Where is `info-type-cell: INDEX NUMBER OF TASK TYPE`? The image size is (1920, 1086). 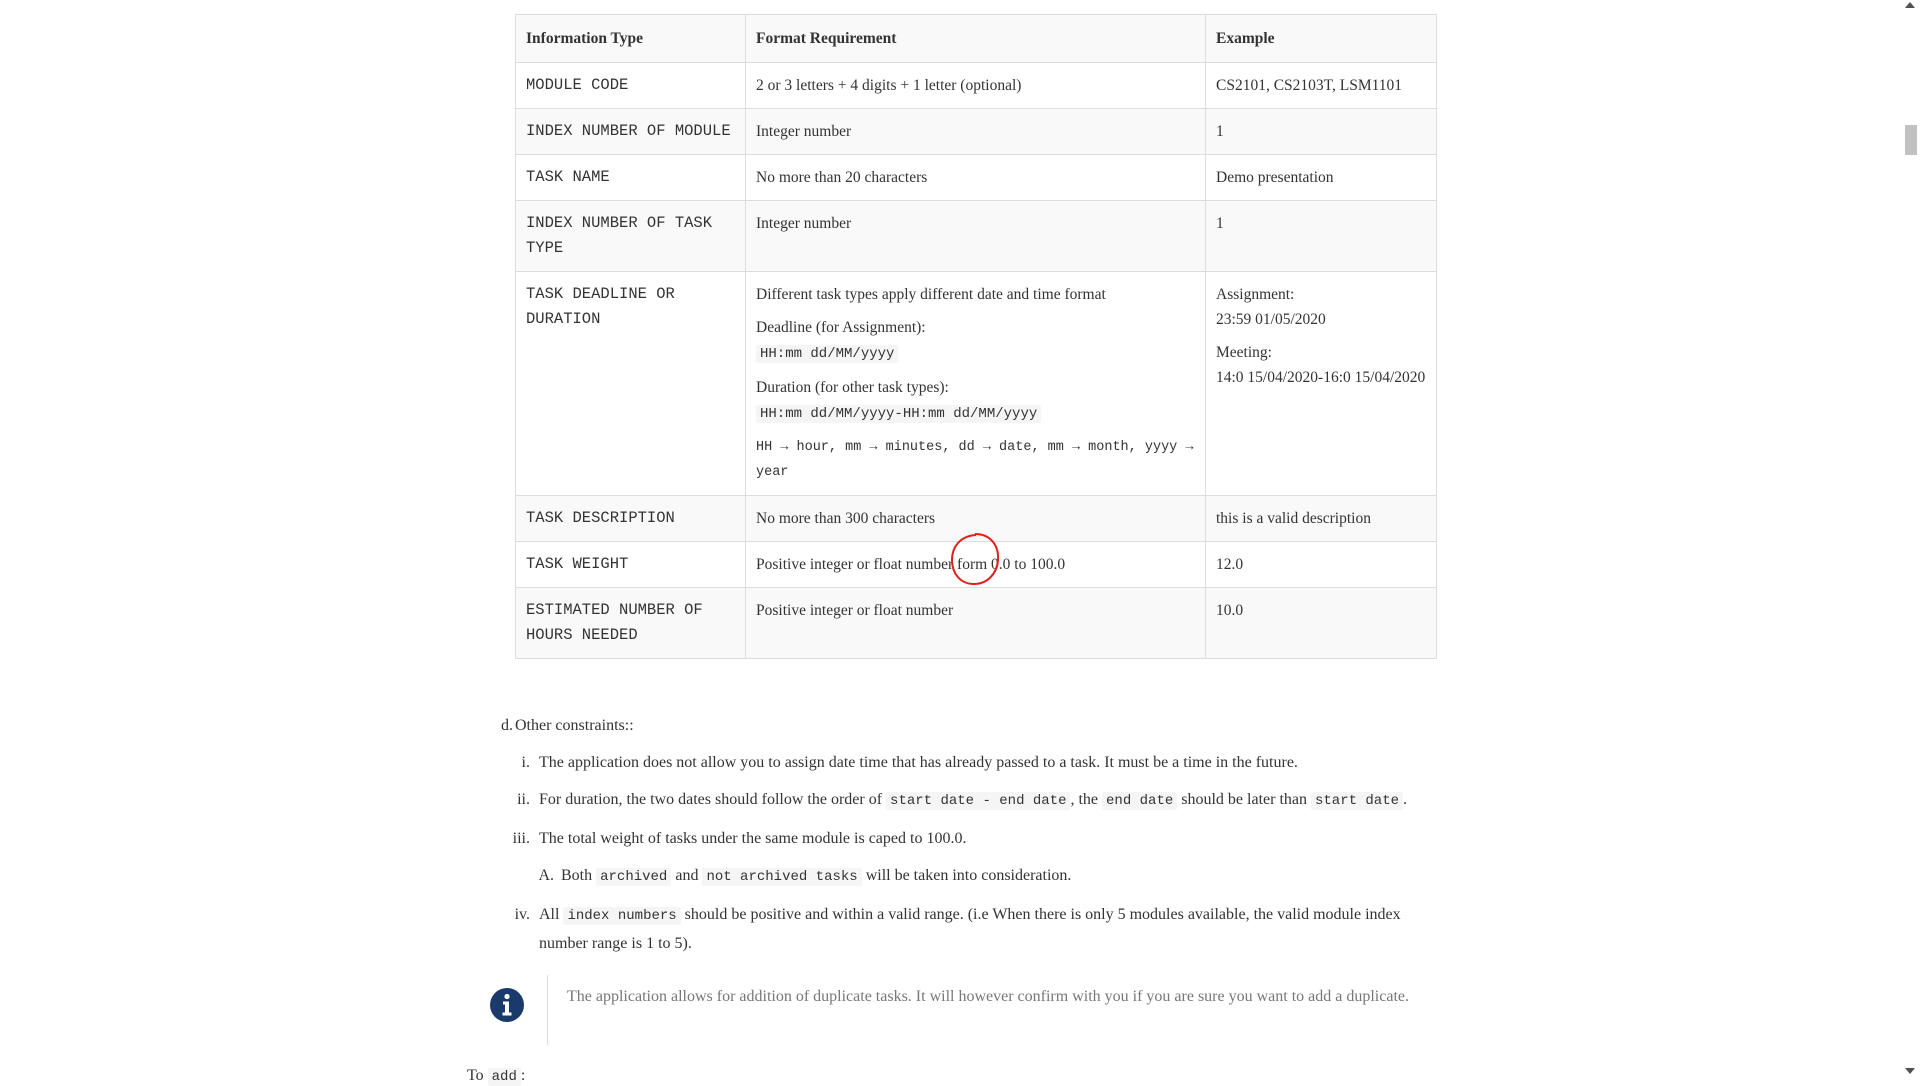 info-type-cell: INDEX NUMBER OF TASK TYPE is located at coordinates (630, 236).